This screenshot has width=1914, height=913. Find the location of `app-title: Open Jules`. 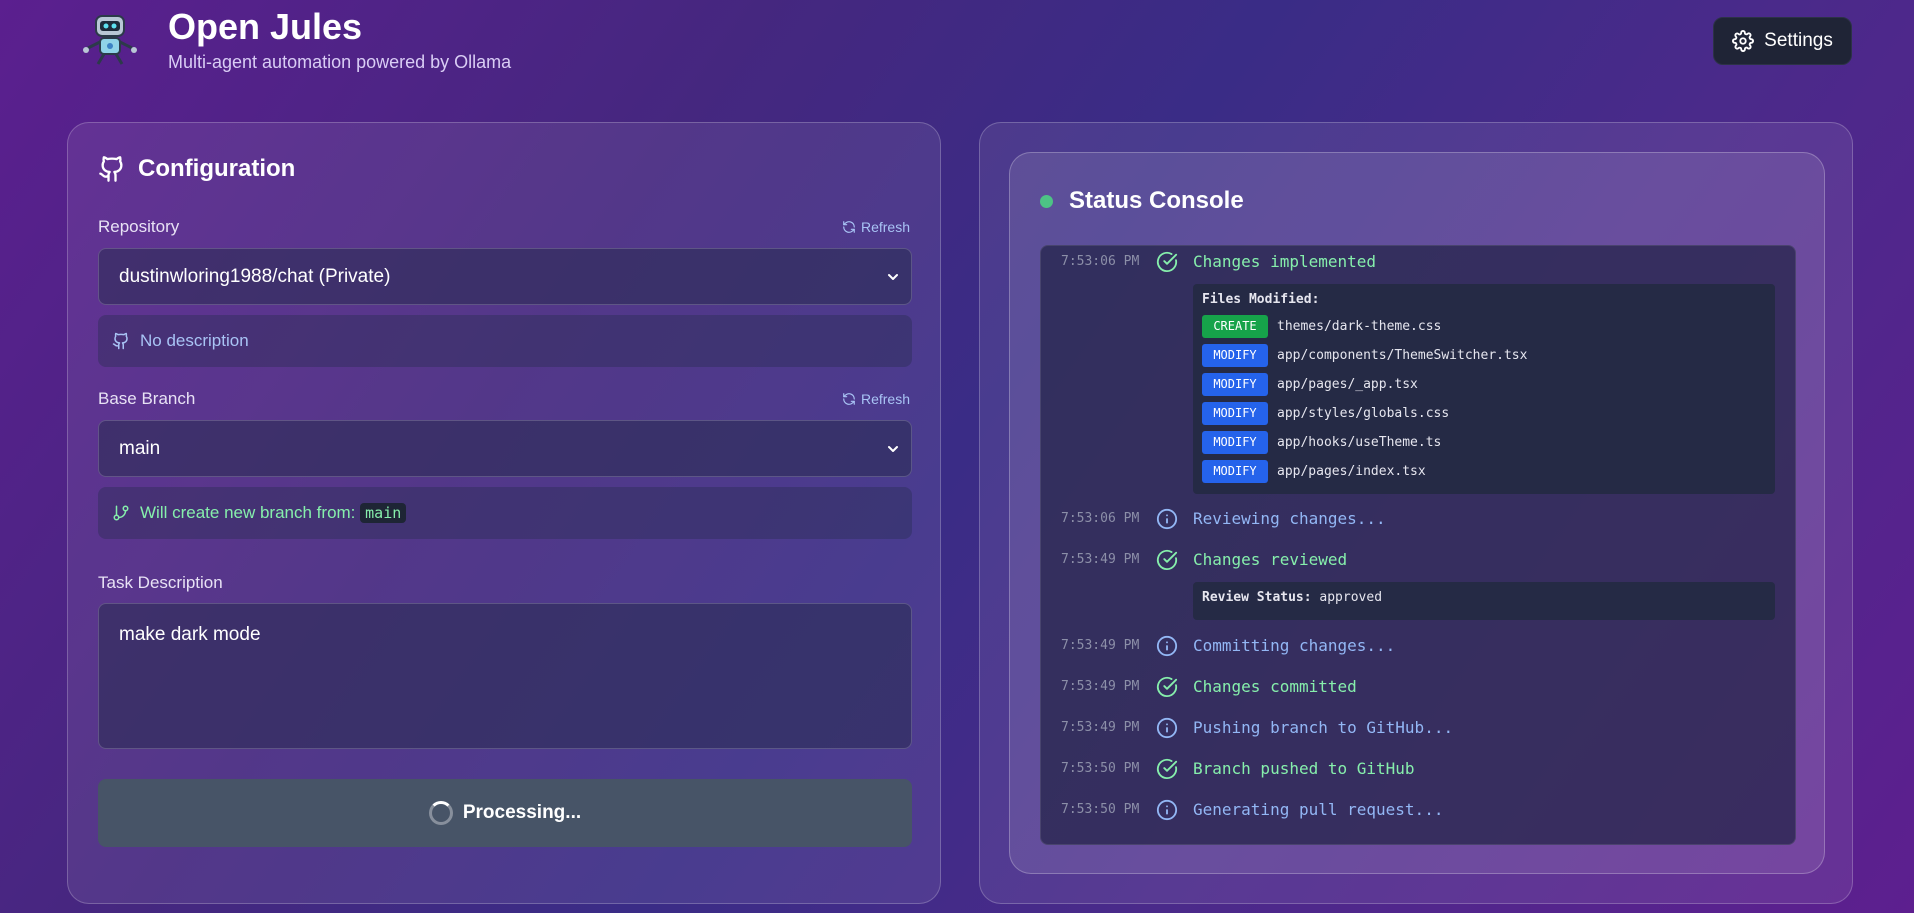

app-title: Open Jules is located at coordinates (265, 26).